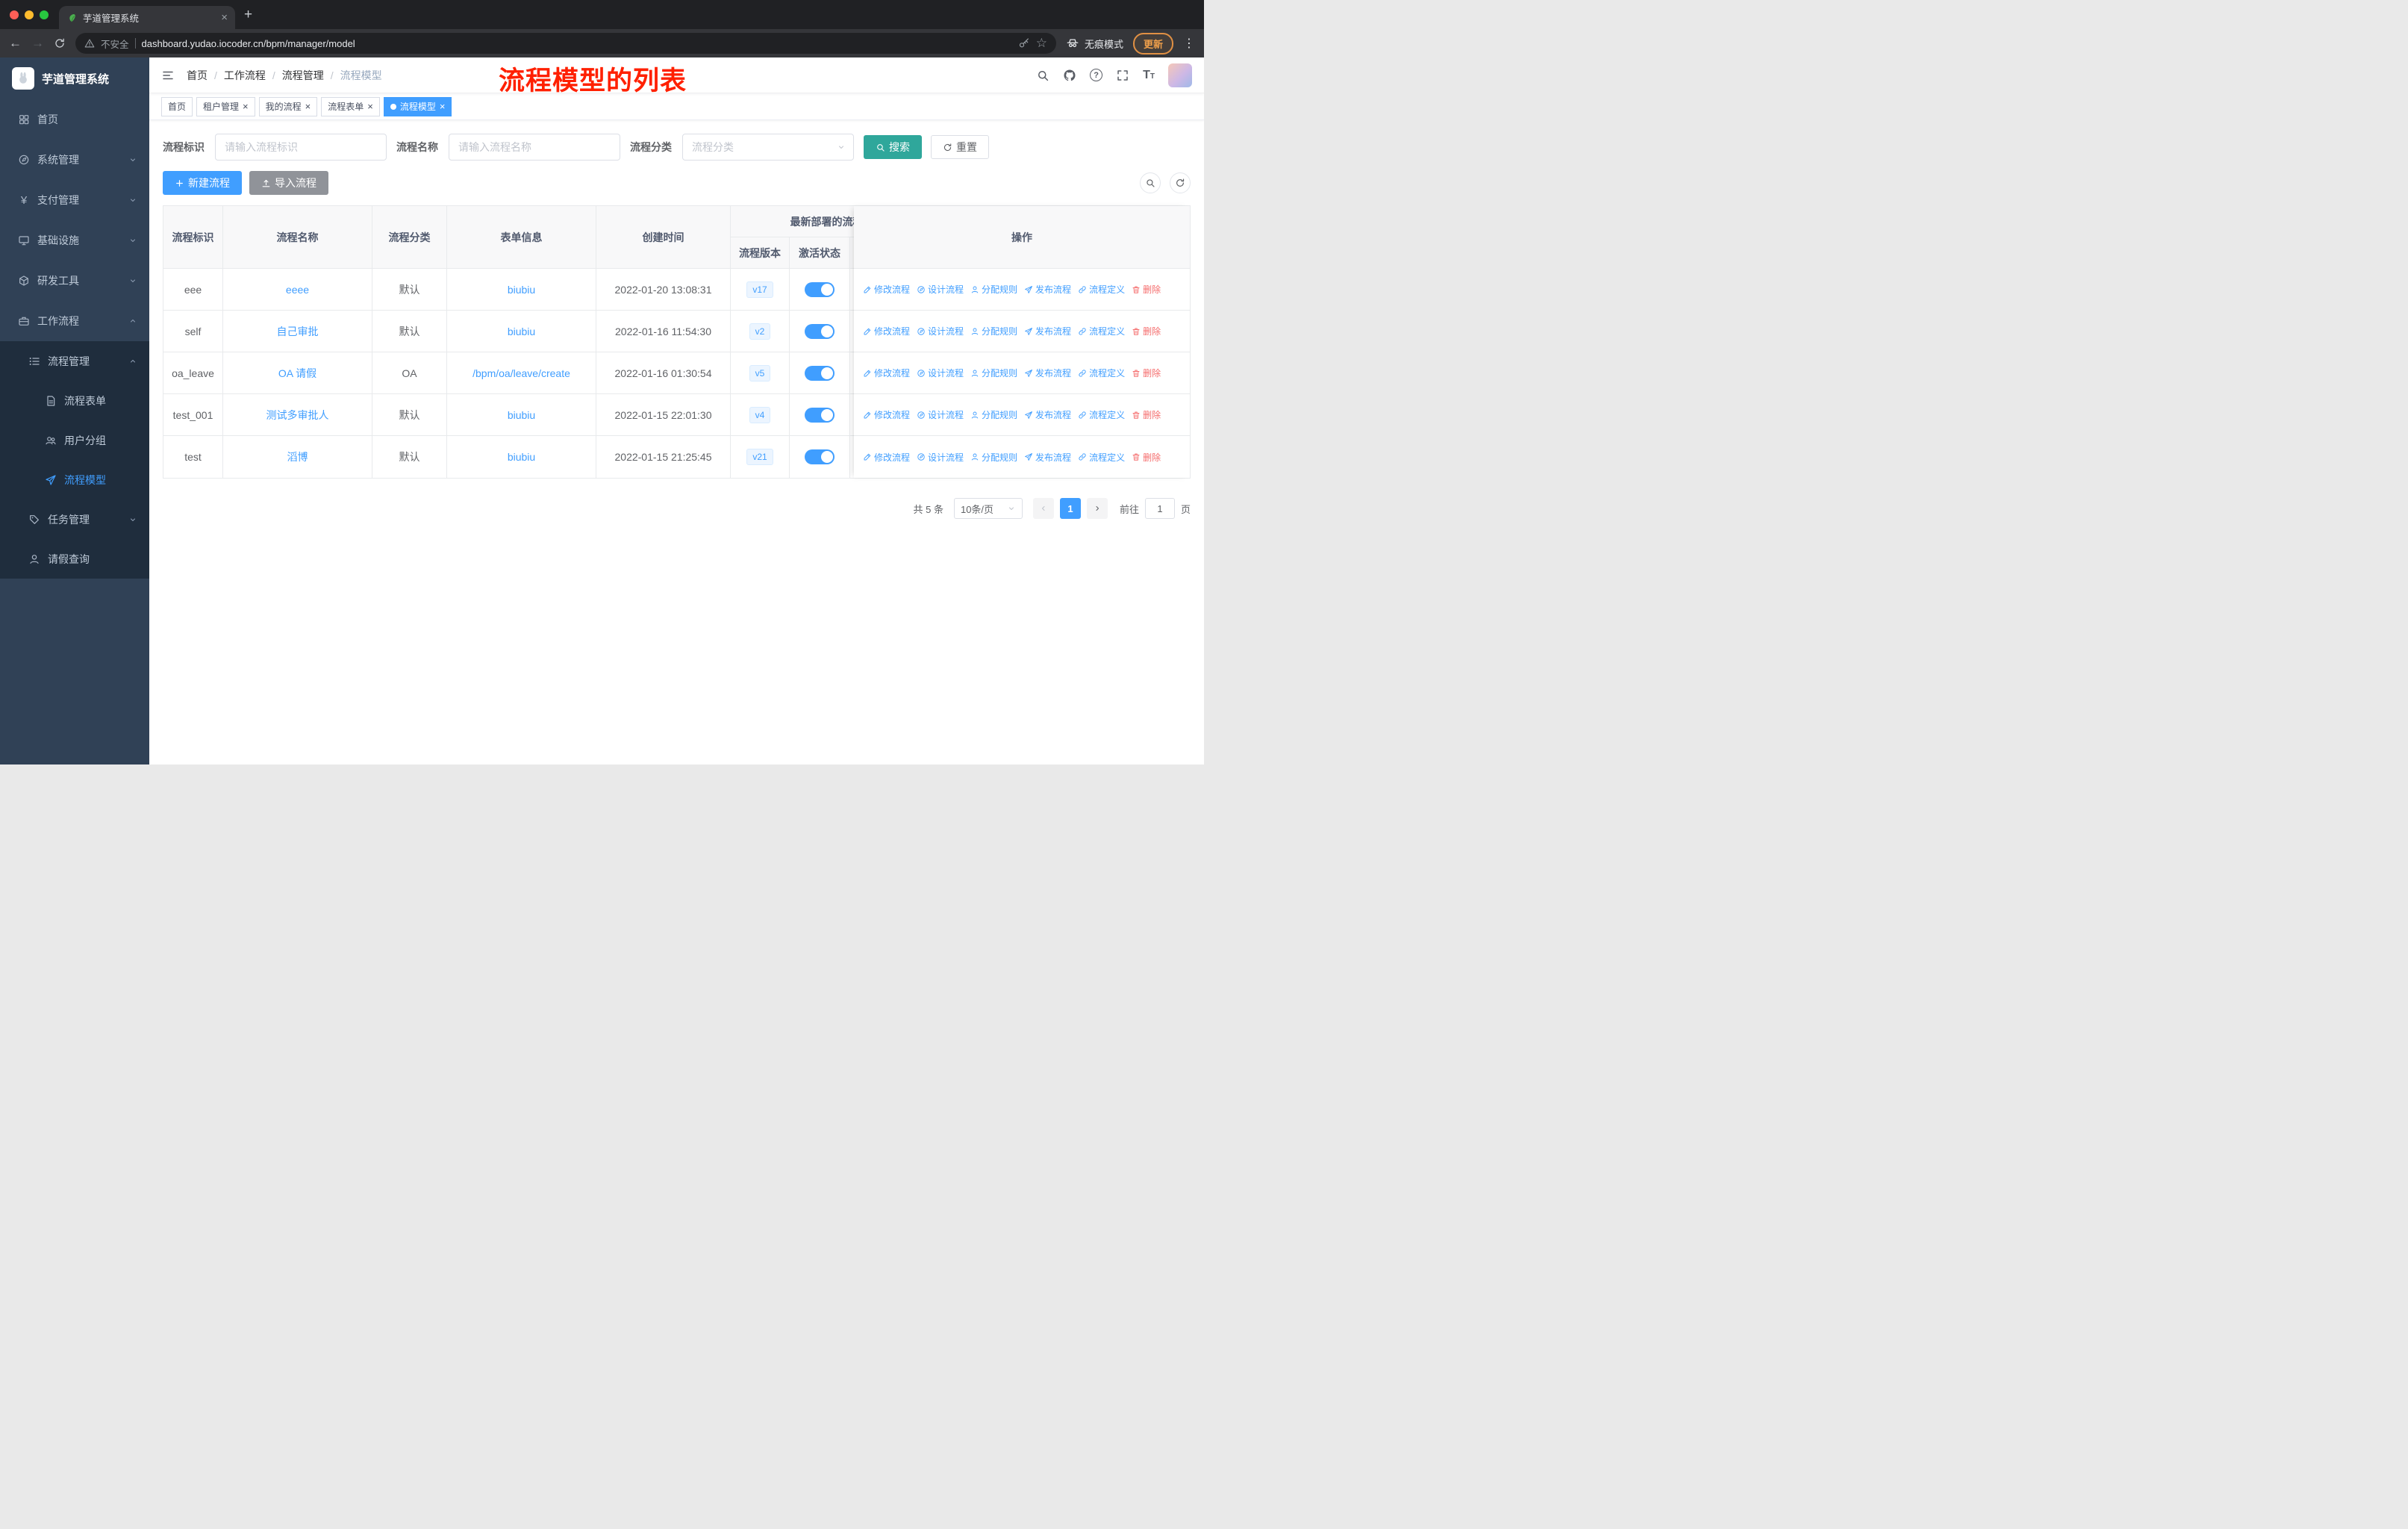  I want to click on breadcrumb-workflow: 工作流程, so click(245, 76).